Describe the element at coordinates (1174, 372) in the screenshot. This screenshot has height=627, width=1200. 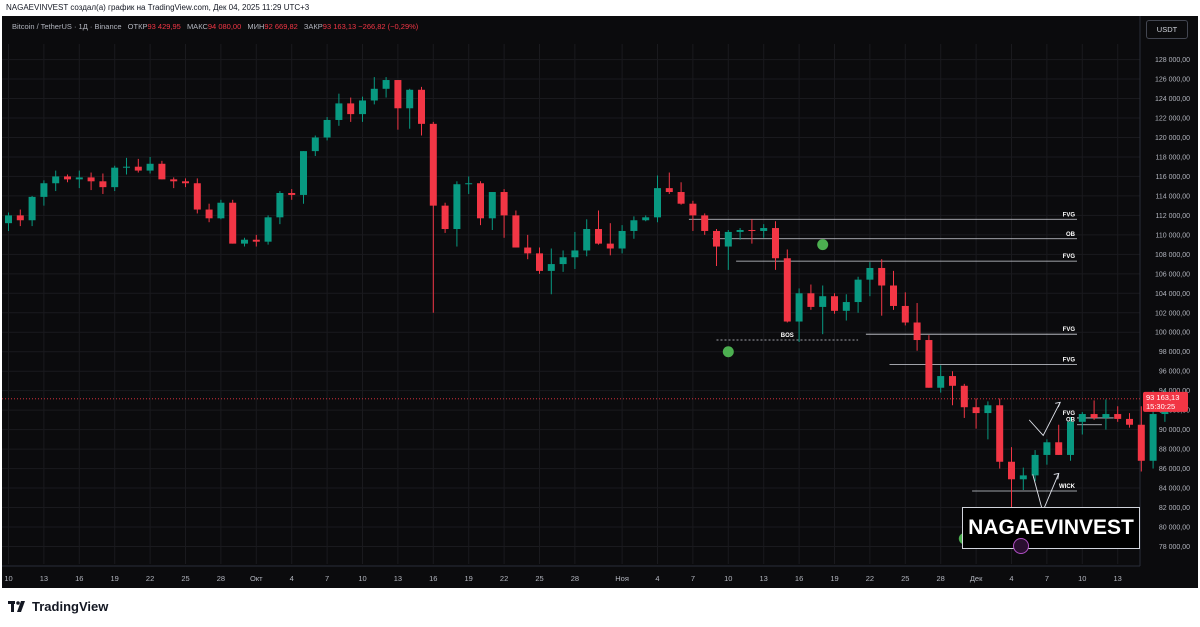
I see `price-tick-label: 96 000,00` at that location.